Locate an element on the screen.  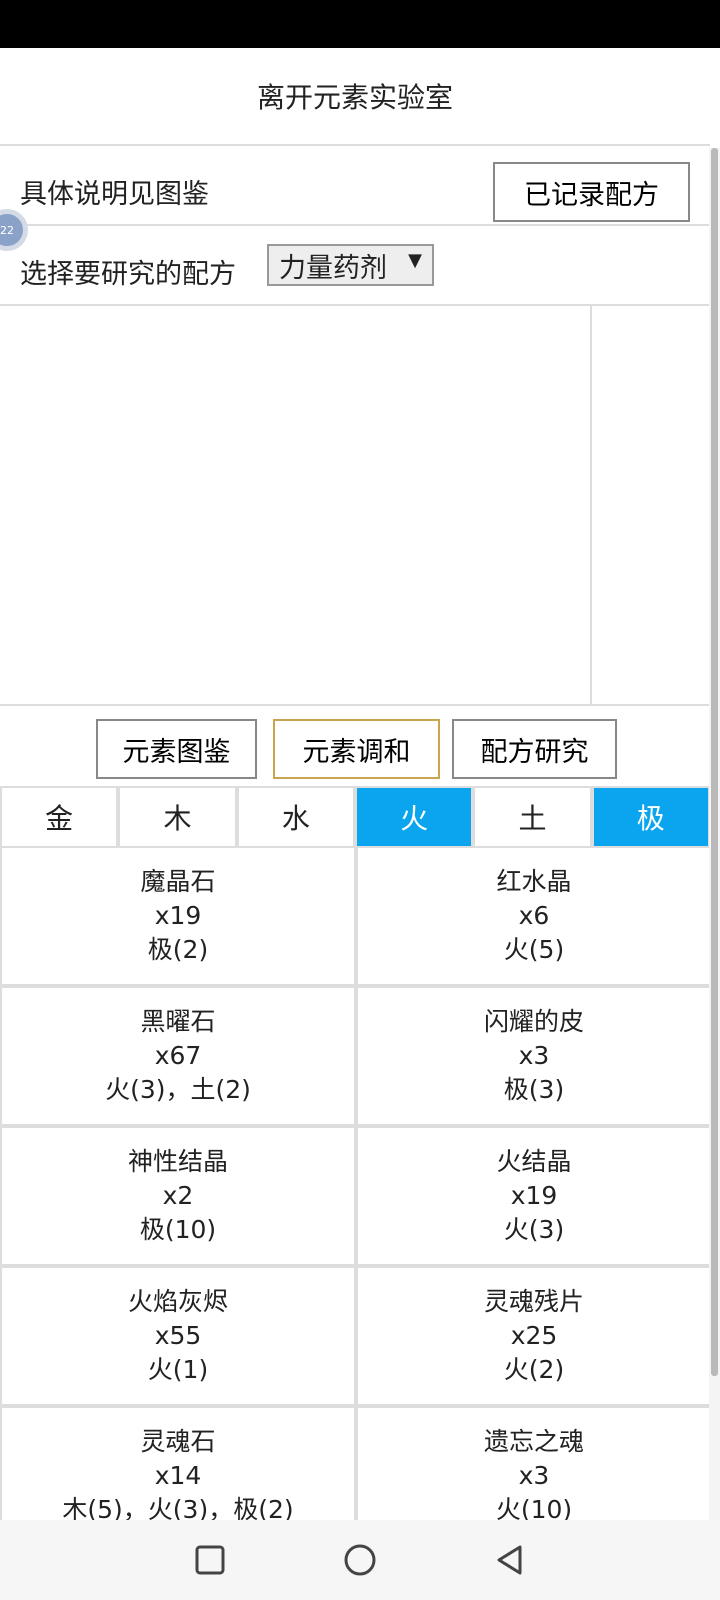
material-count: x14 is located at coordinates (178, 1475).